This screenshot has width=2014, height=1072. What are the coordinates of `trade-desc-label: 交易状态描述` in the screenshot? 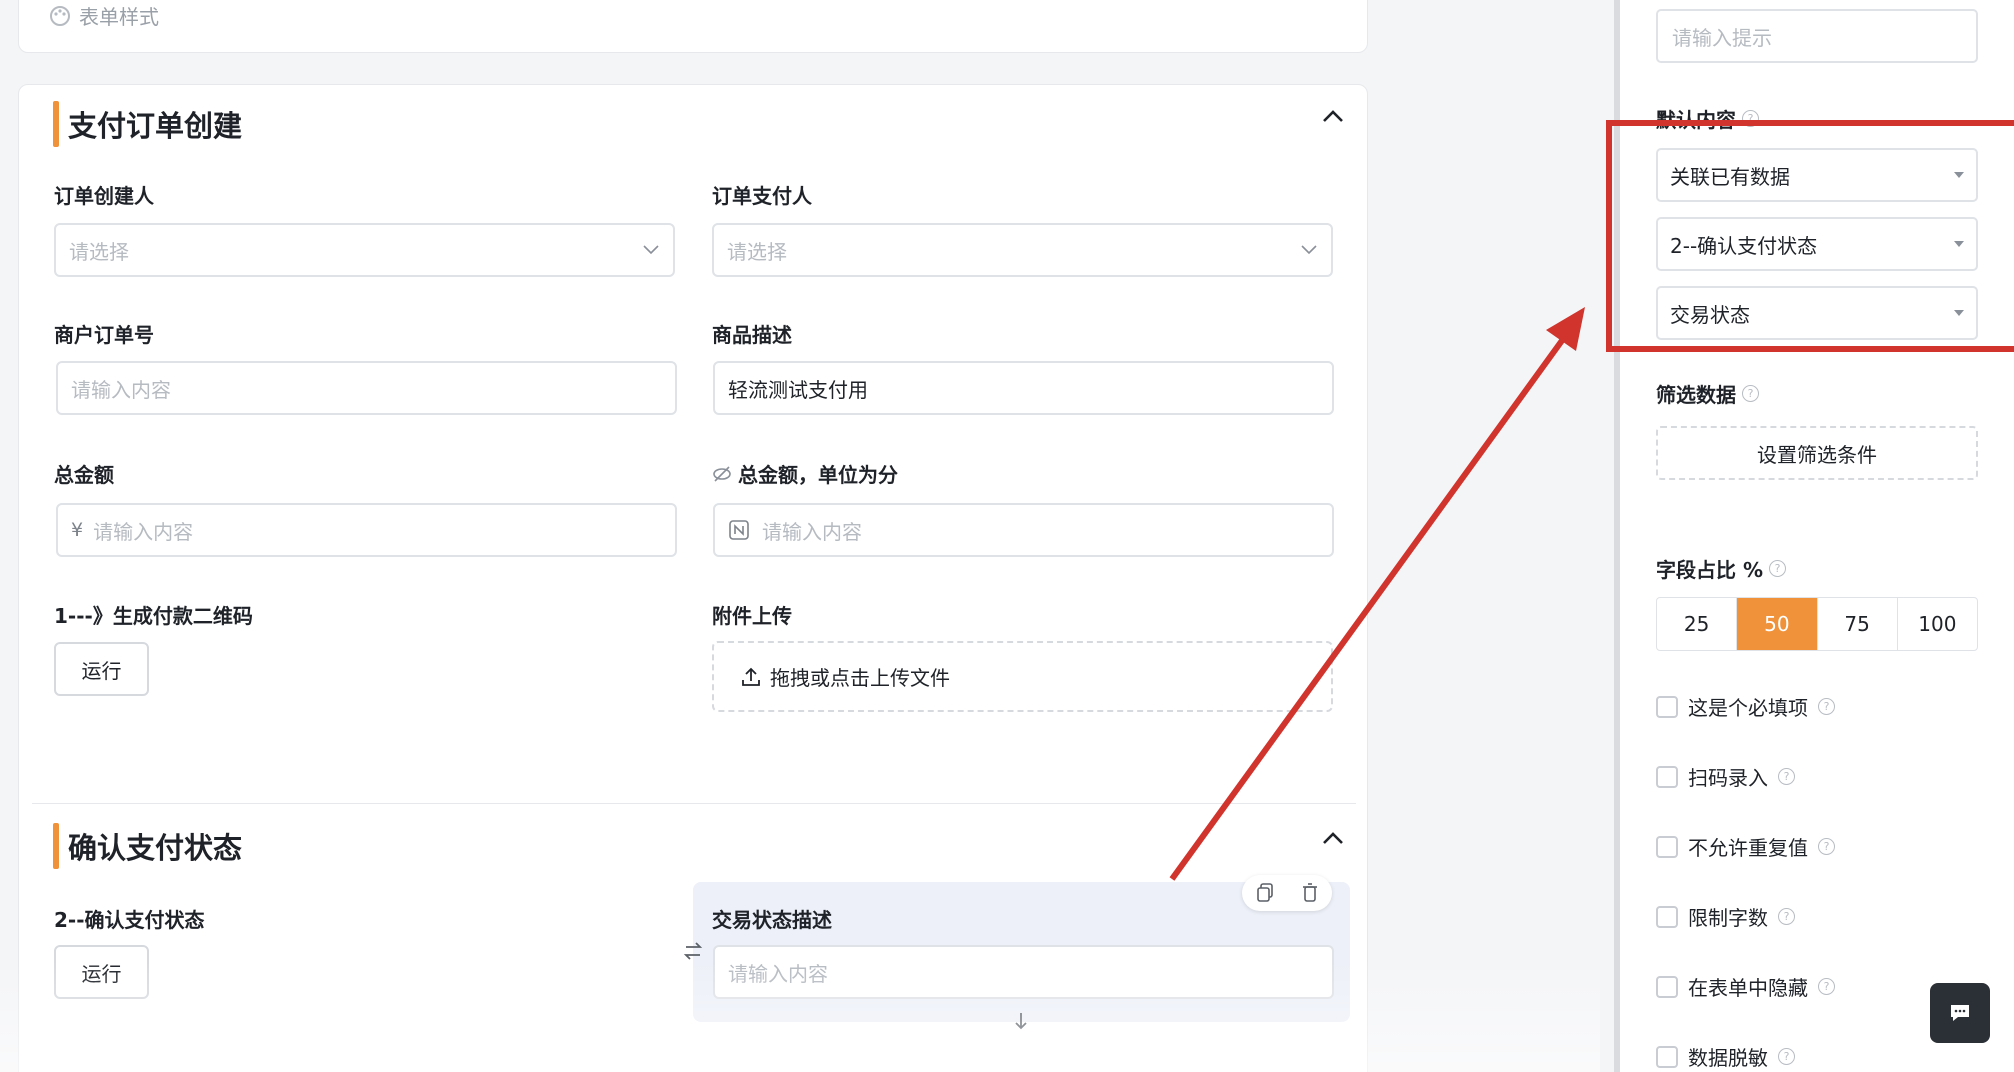 It's located at (772, 920).